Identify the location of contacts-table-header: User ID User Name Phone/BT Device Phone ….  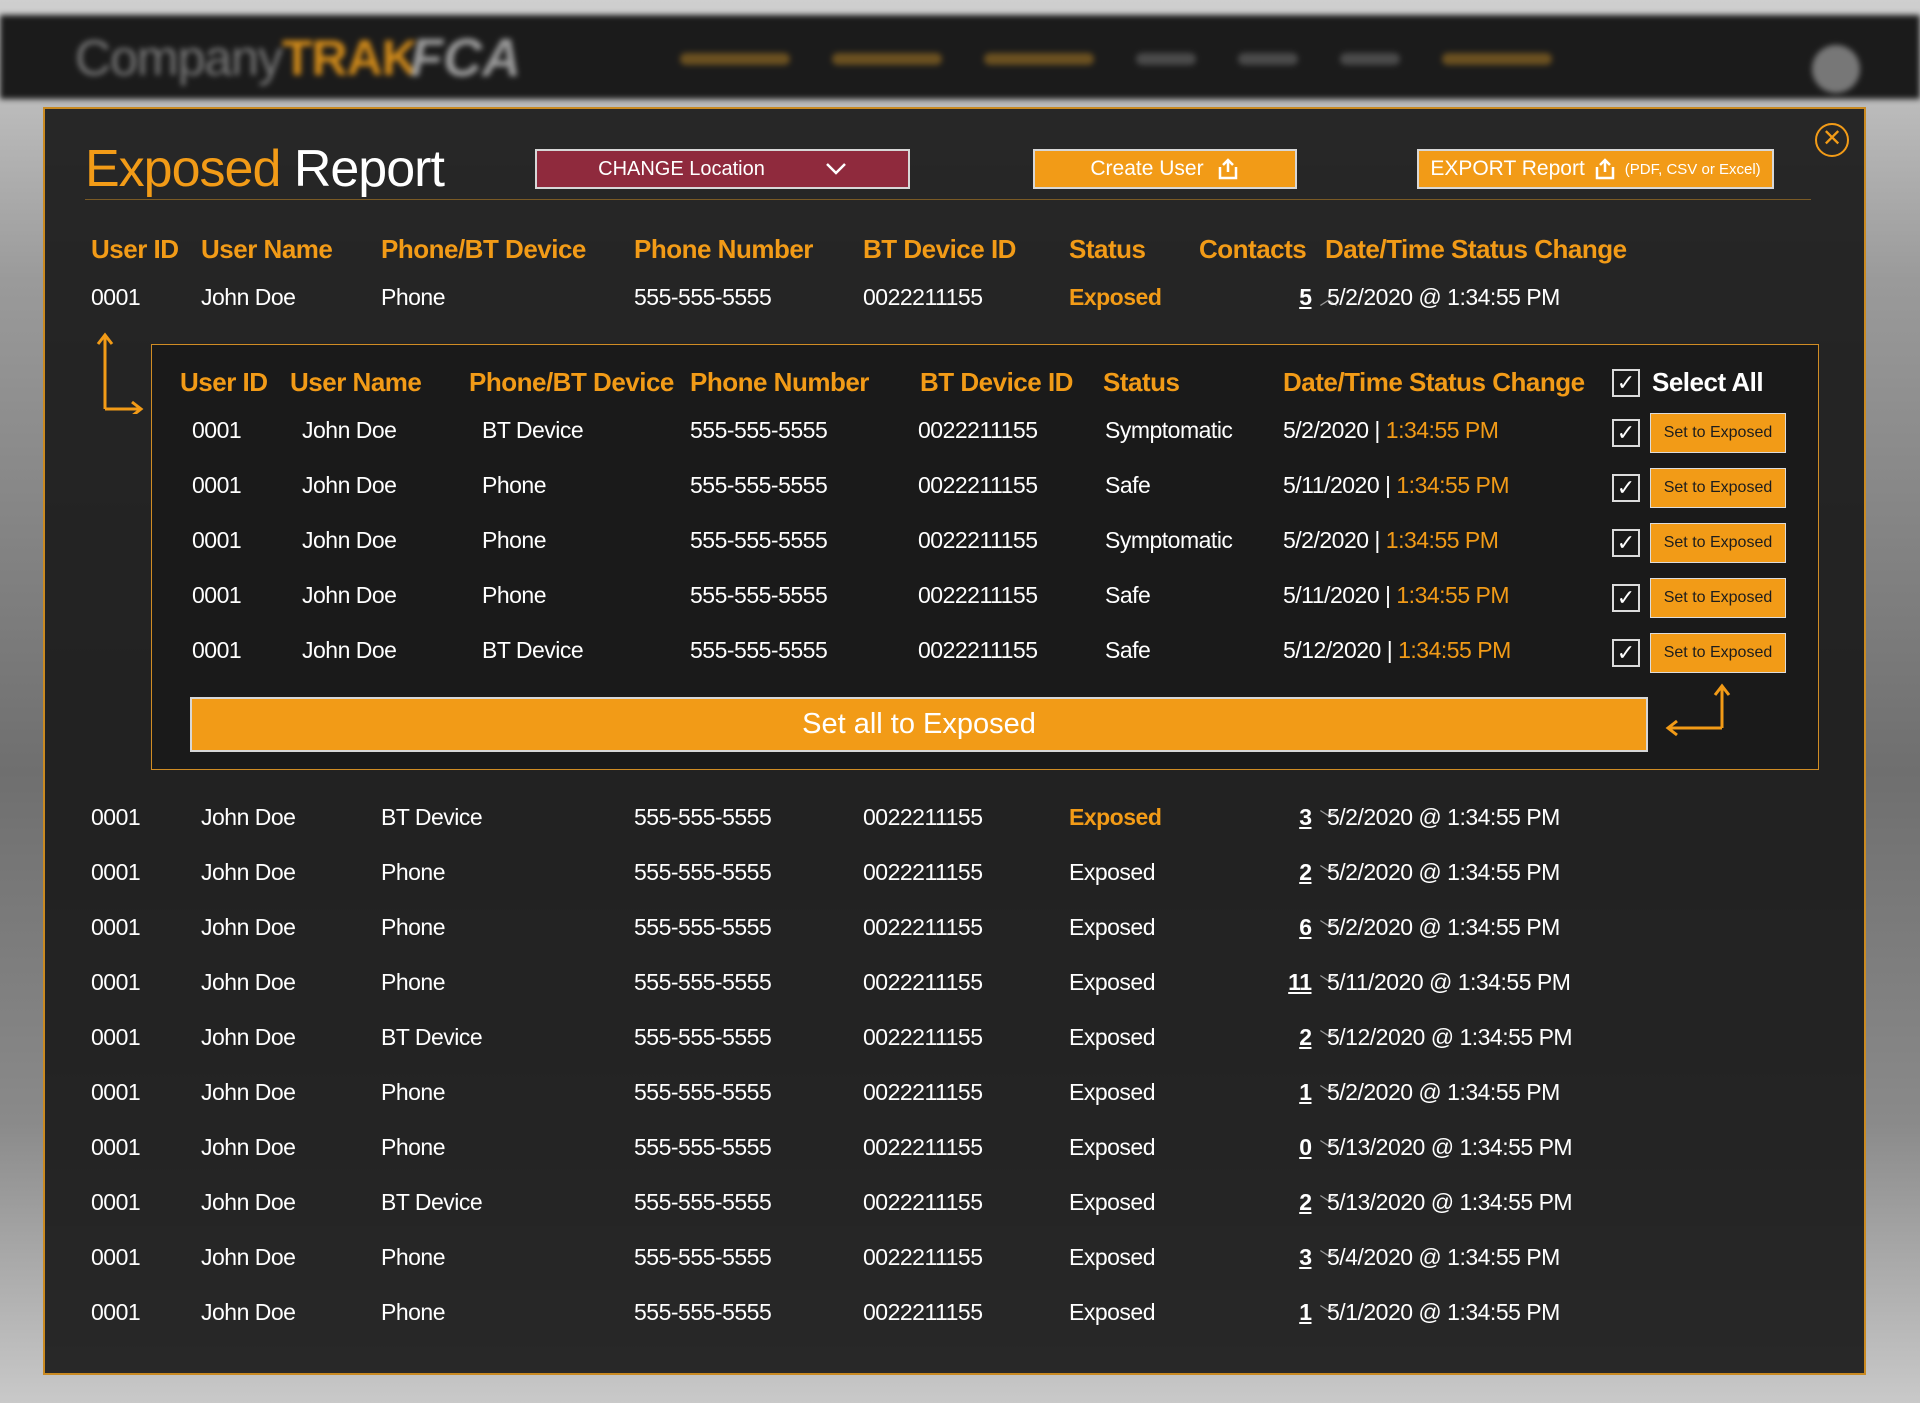
(985, 385).